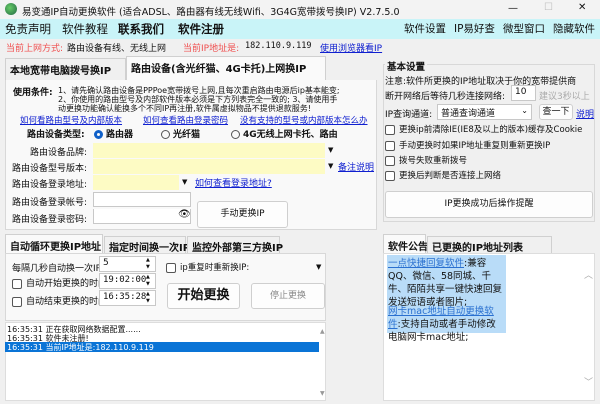 This screenshot has width=600, height=404. I want to click on scroll-down-icon: ▼, so click(322, 393).